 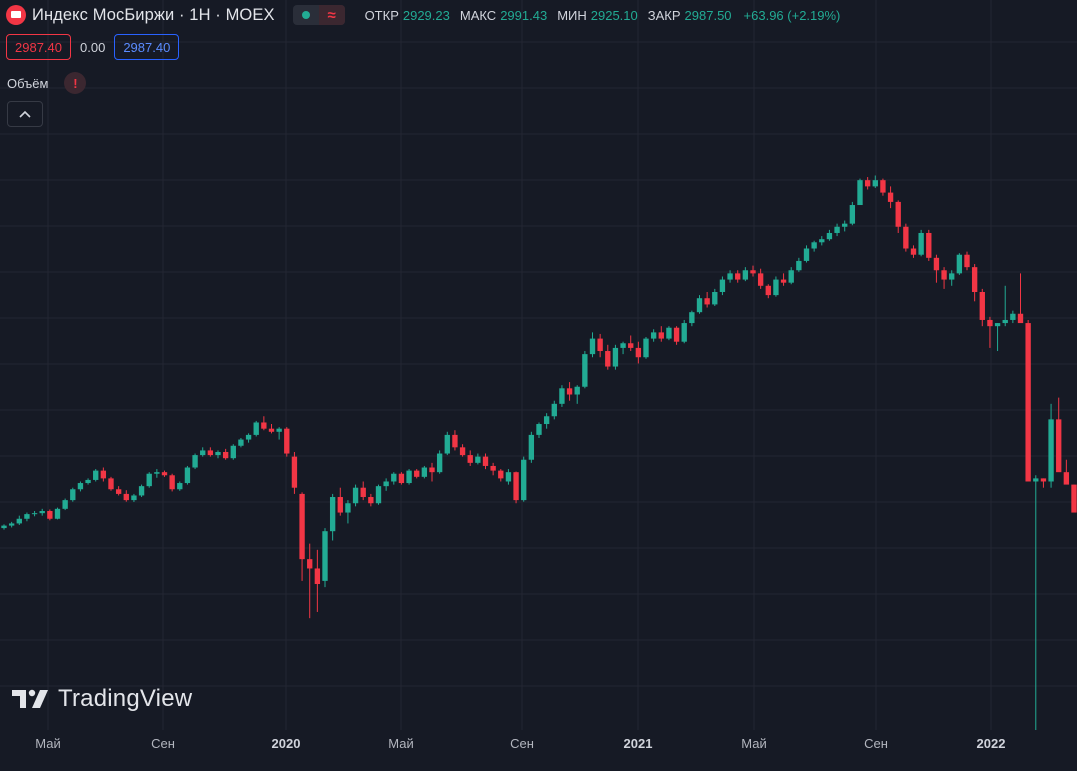 What do you see at coordinates (16, 15) in the screenshot?
I see `moex-logo-icon` at bounding box center [16, 15].